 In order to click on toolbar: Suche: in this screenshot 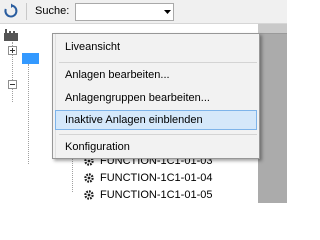, I will do `click(143, 12)`.